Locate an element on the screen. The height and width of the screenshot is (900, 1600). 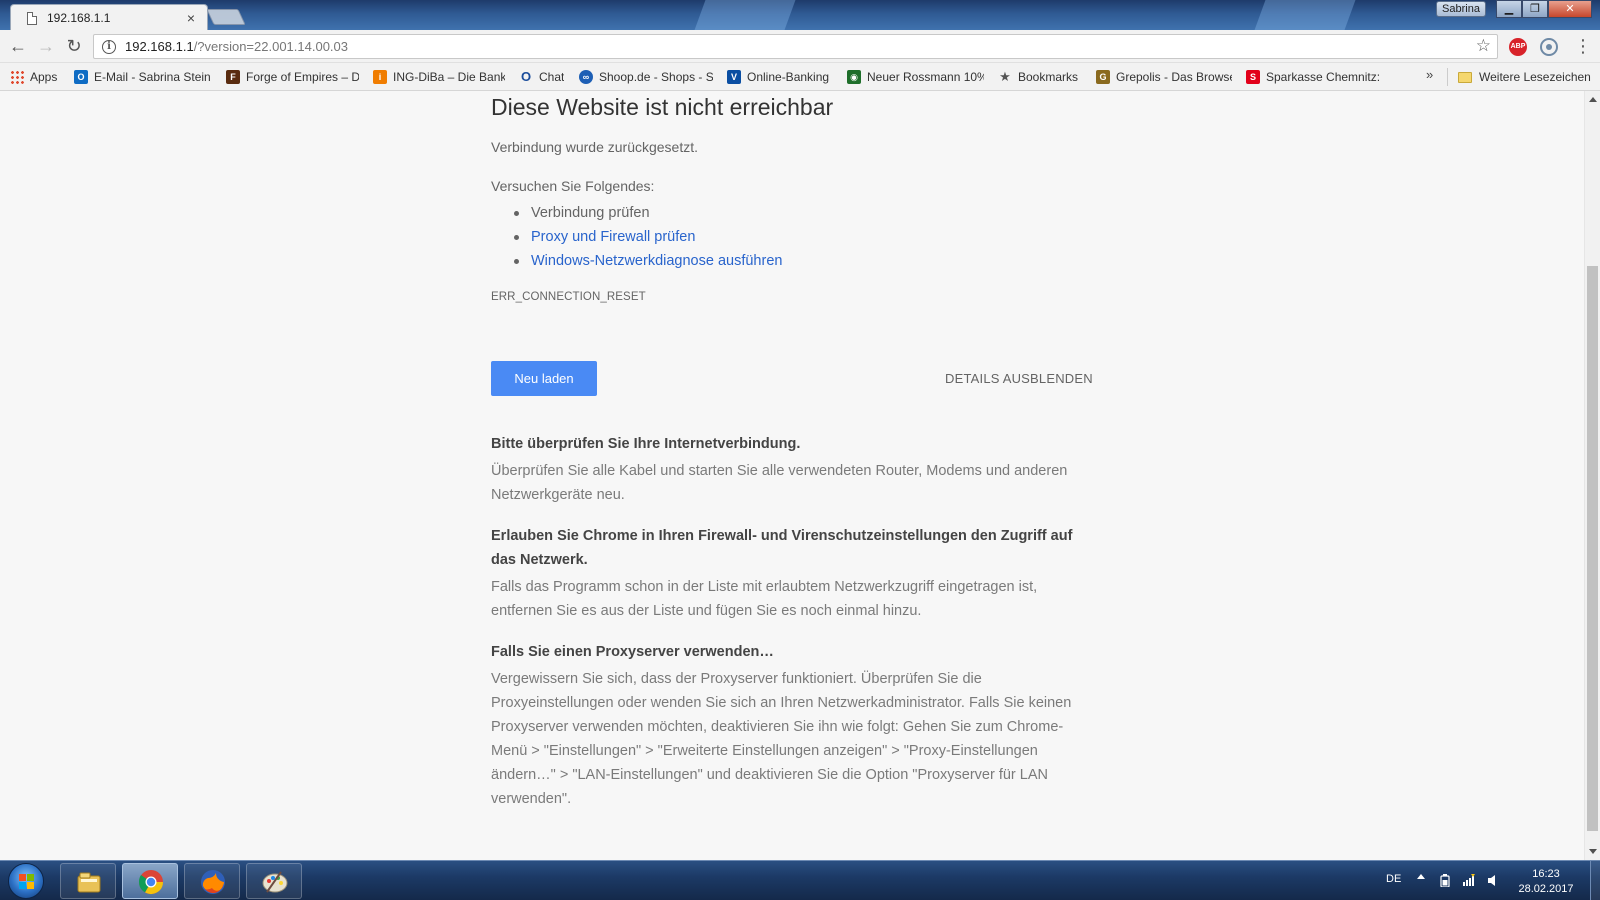
tab-active: 192.168.1.1 × is located at coordinates (109, 17).